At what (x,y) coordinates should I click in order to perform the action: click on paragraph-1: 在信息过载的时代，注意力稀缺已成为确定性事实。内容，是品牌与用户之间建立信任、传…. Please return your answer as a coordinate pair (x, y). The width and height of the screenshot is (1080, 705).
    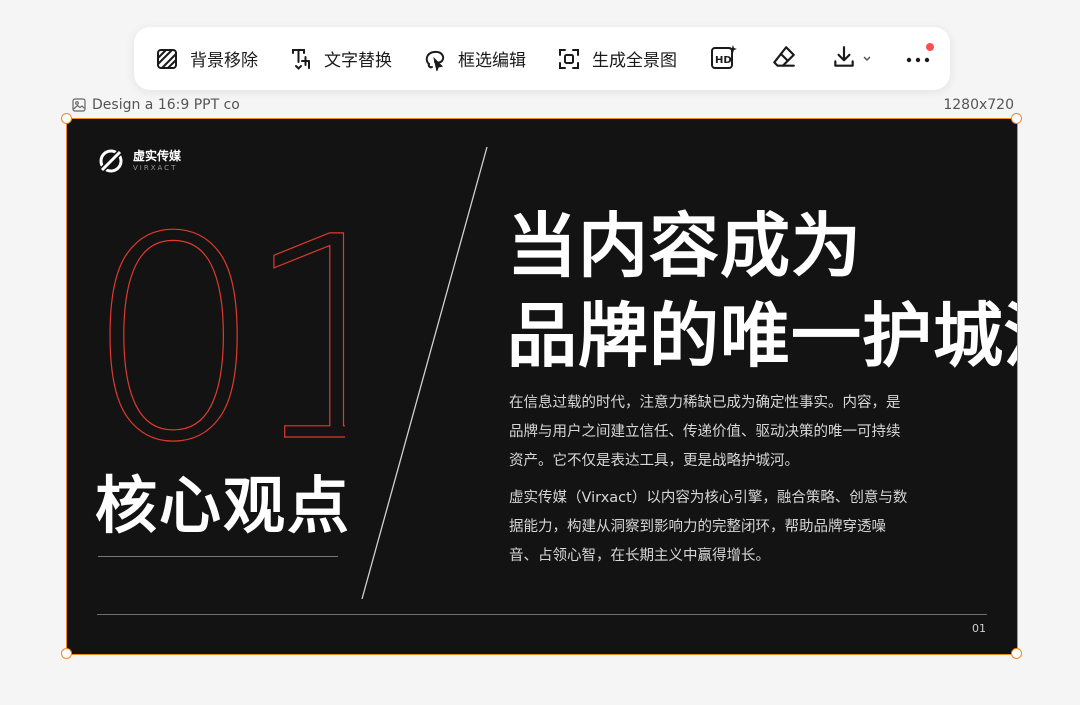
    Looking at the image, I should click on (705, 432).